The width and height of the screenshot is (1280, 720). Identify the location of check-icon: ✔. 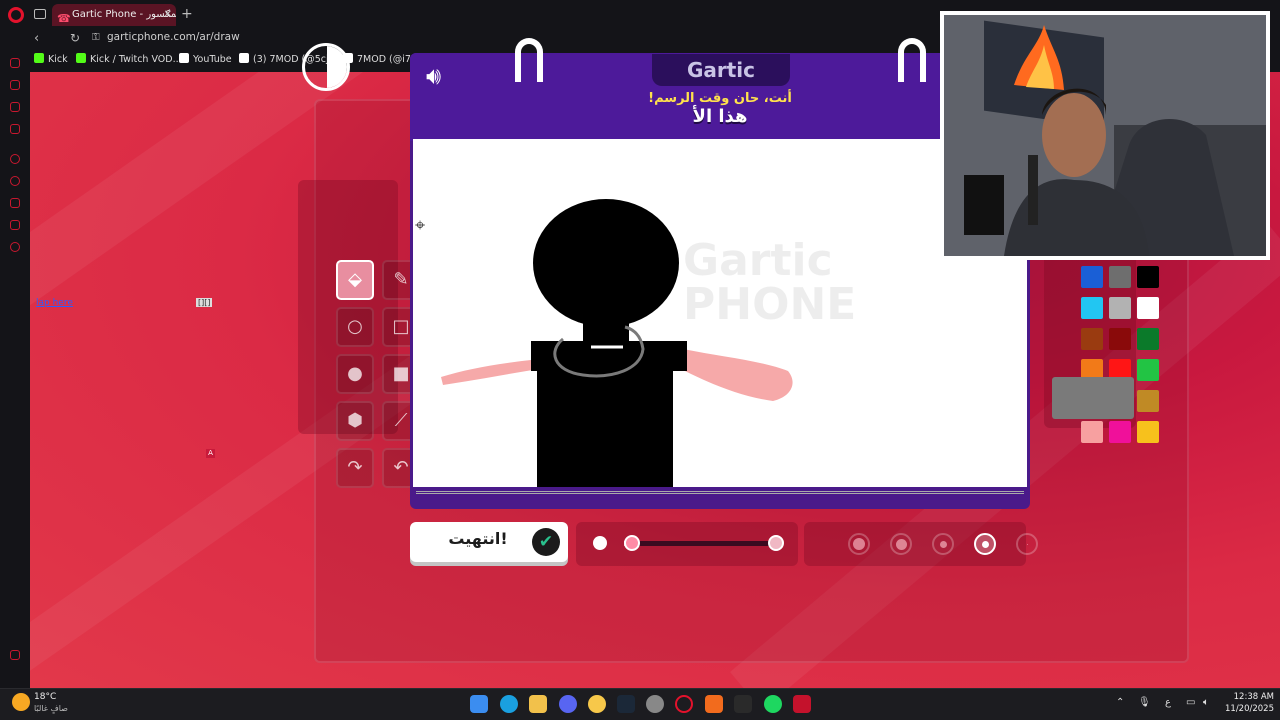
(546, 542).